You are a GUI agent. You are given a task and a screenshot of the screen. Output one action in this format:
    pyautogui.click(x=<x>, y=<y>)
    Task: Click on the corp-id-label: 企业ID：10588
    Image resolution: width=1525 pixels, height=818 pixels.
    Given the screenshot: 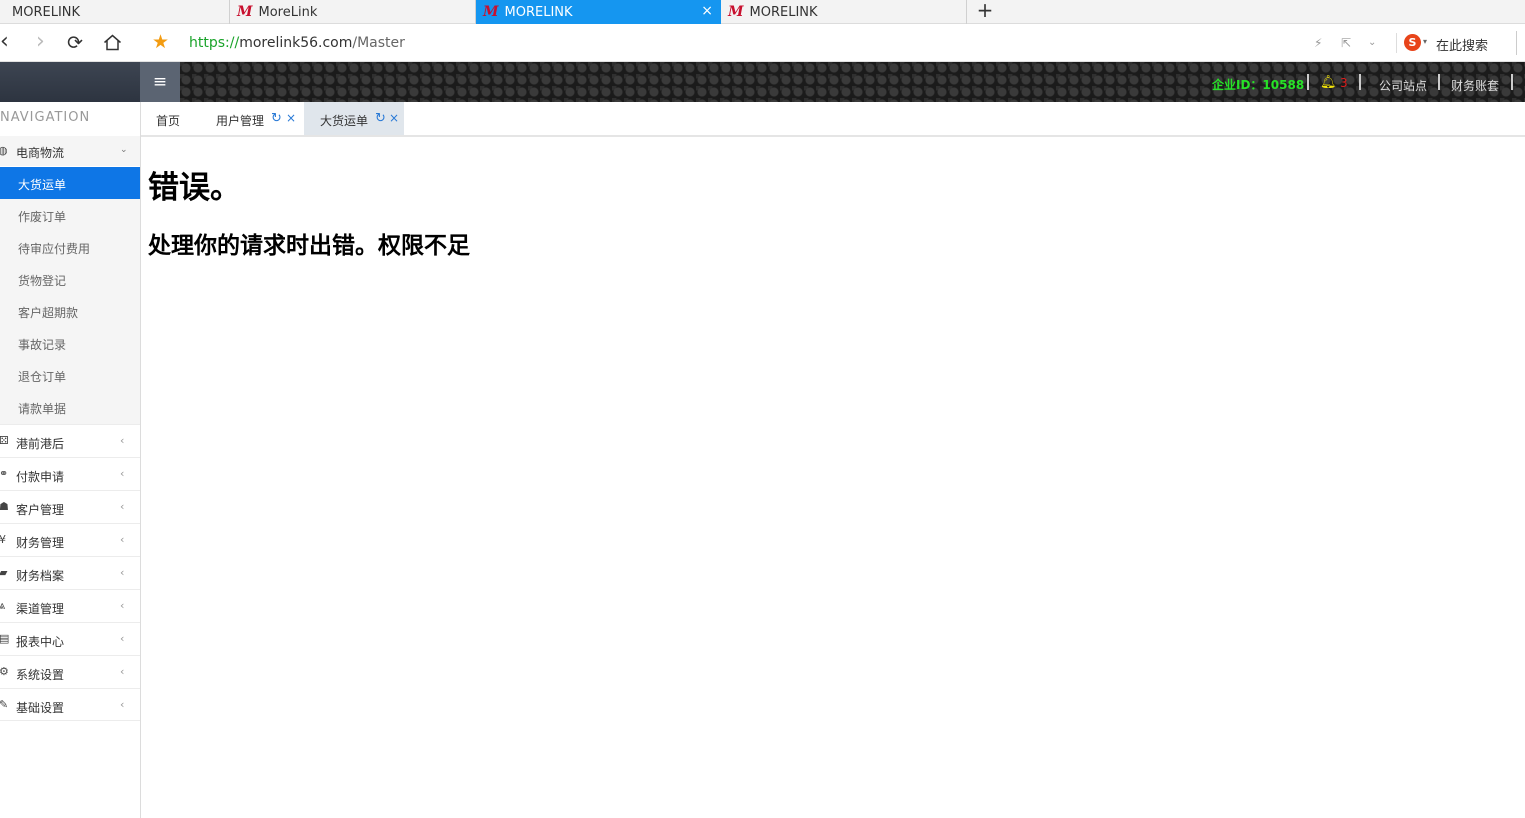 What is the action you would take?
    pyautogui.click(x=1258, y=85)
    